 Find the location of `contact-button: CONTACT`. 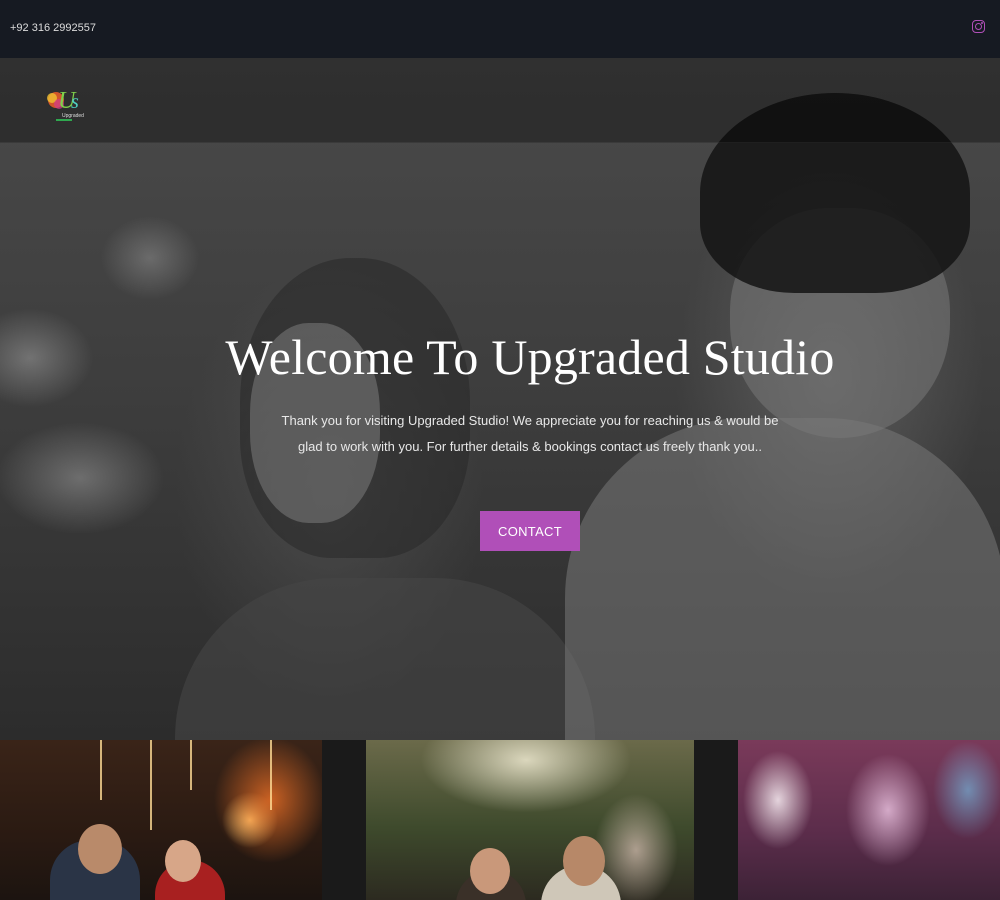

contact-button: CONTACT is located at coordinates (530, 531).